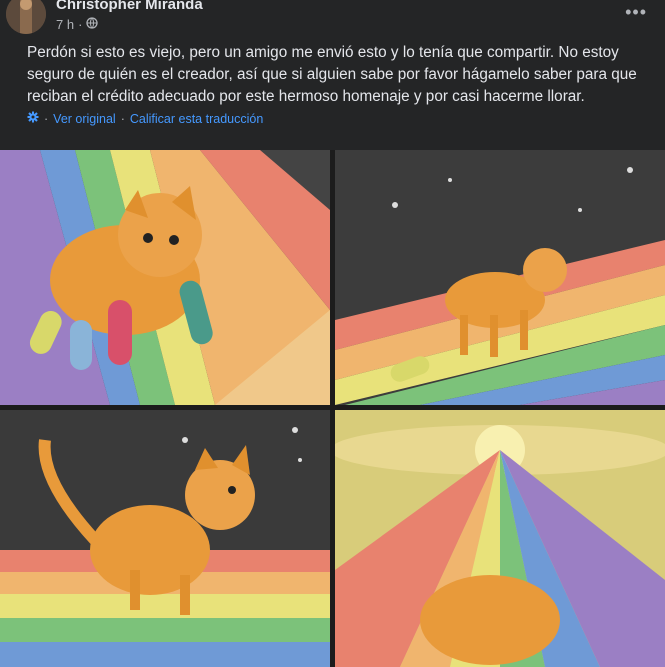 The image size is (665, 667). What do you see at coordinates (636, 12) in the screenshot?
I see `more-dots-icon: •••` at bounding box center [636, 12].